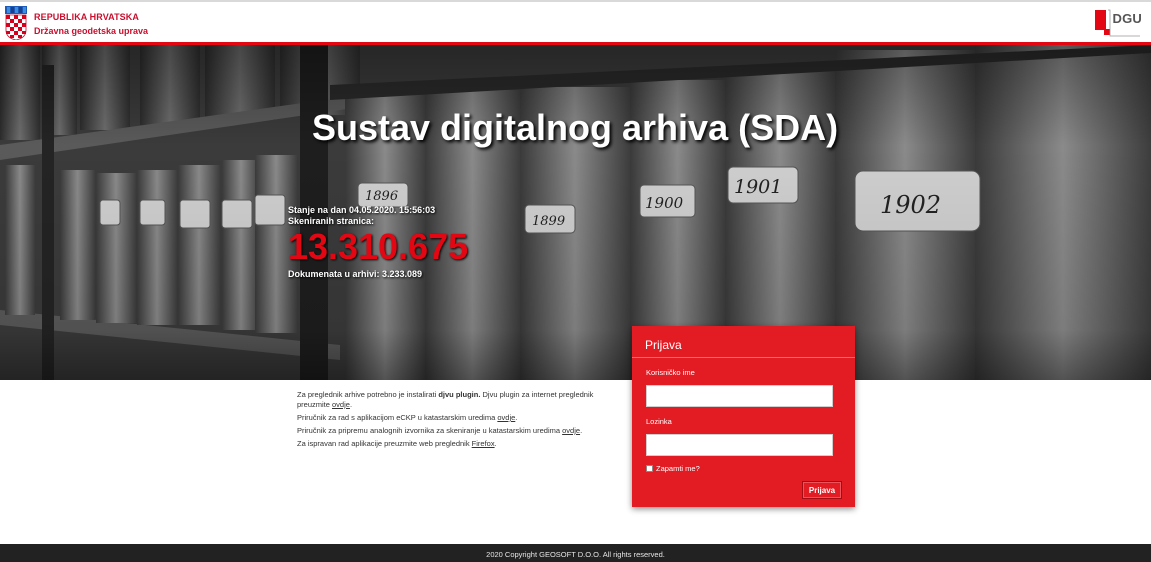 The width and height of the screenshot is (1151, 562). What do you see at coordinates (483, 443) in the screenshot?
I see `firefox-link: Firefox` at bounding box center [483, 443].